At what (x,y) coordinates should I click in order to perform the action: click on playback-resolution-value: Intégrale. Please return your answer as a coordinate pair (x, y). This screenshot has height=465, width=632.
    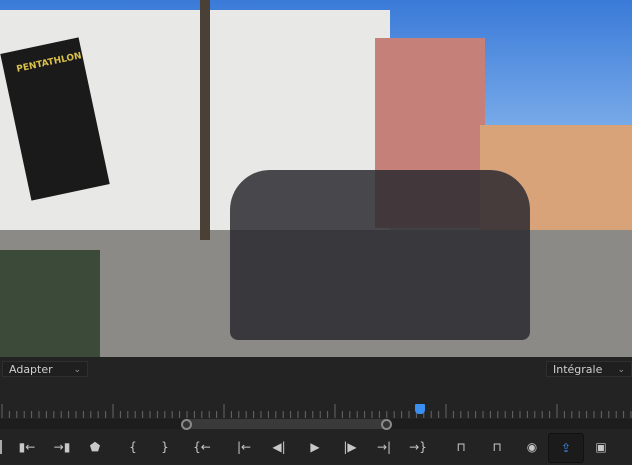
    Looking at the image, I should click on (578, 369).